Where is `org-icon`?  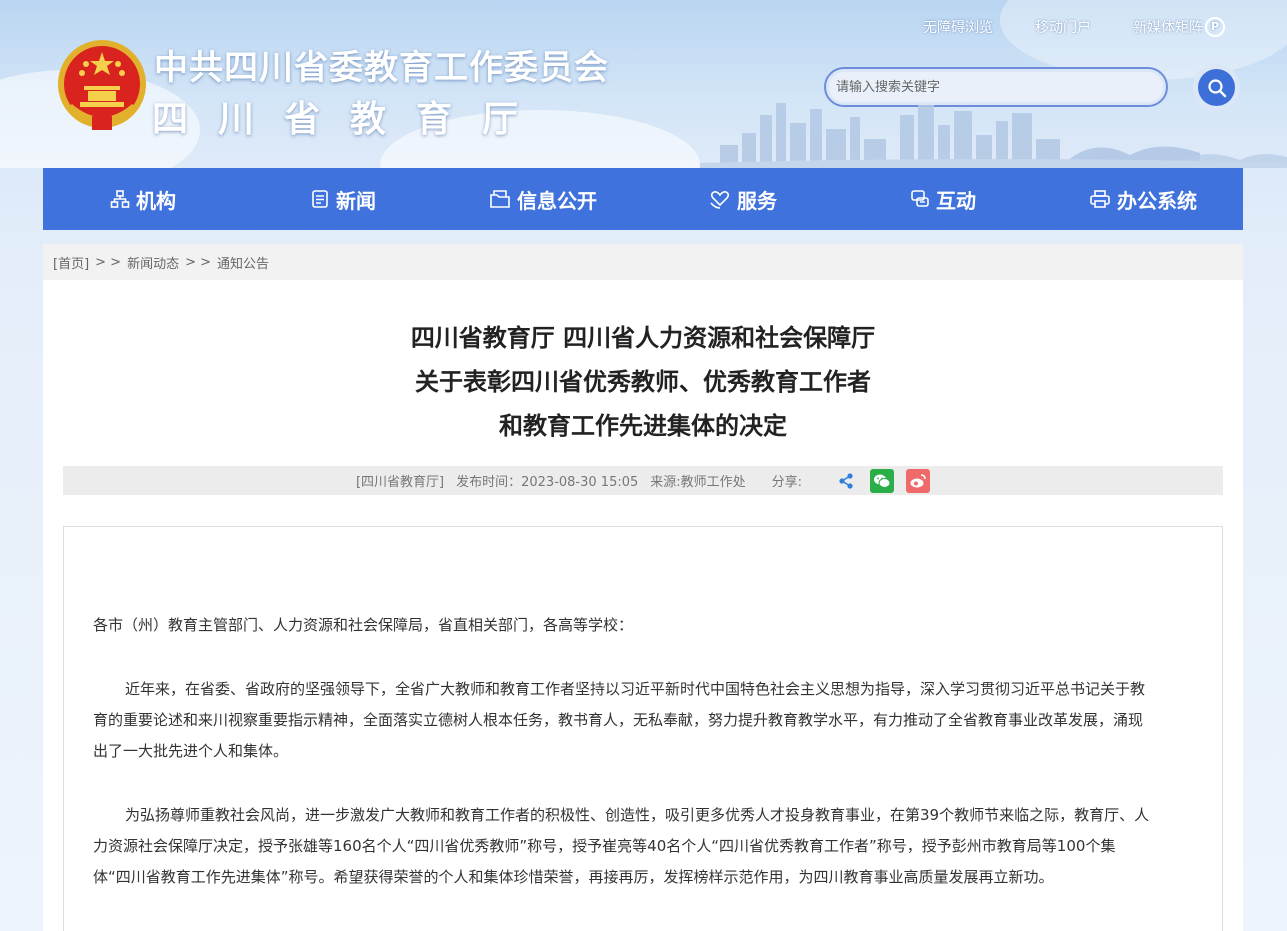
org-icon is located at coordinates (120, 199).